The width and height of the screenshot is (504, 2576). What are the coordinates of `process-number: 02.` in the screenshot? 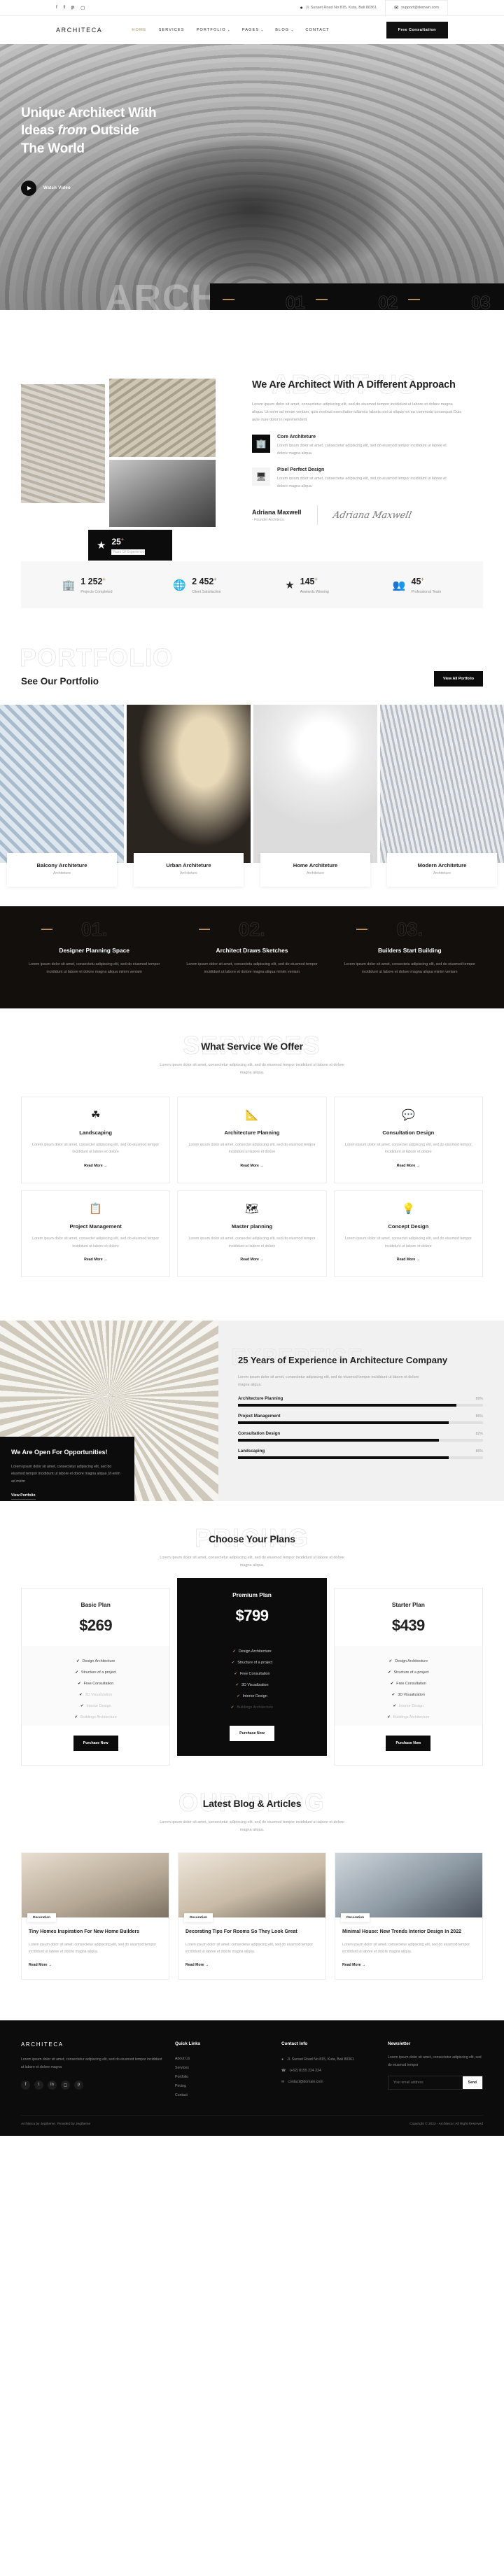 It's located at (252, 930).